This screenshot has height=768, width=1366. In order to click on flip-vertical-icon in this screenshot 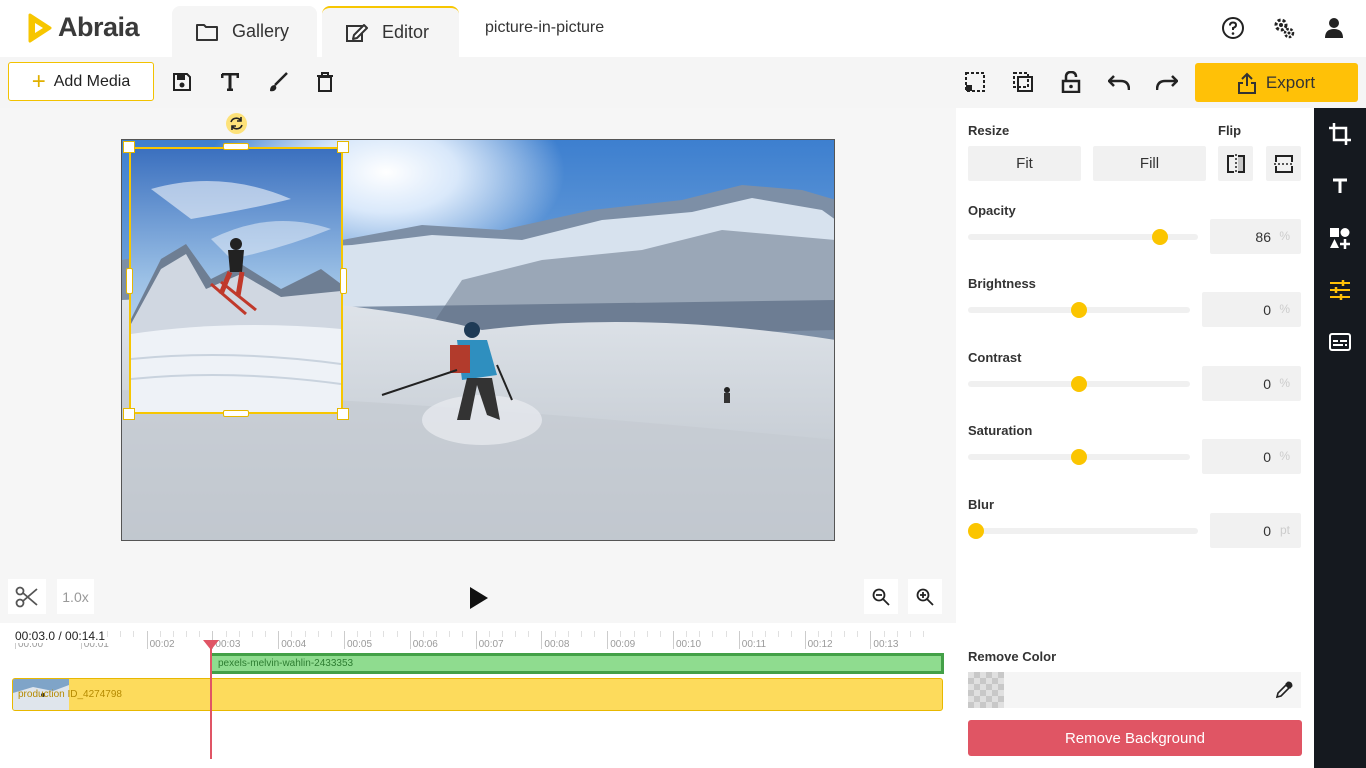, I will do `click(1283, 163)`.